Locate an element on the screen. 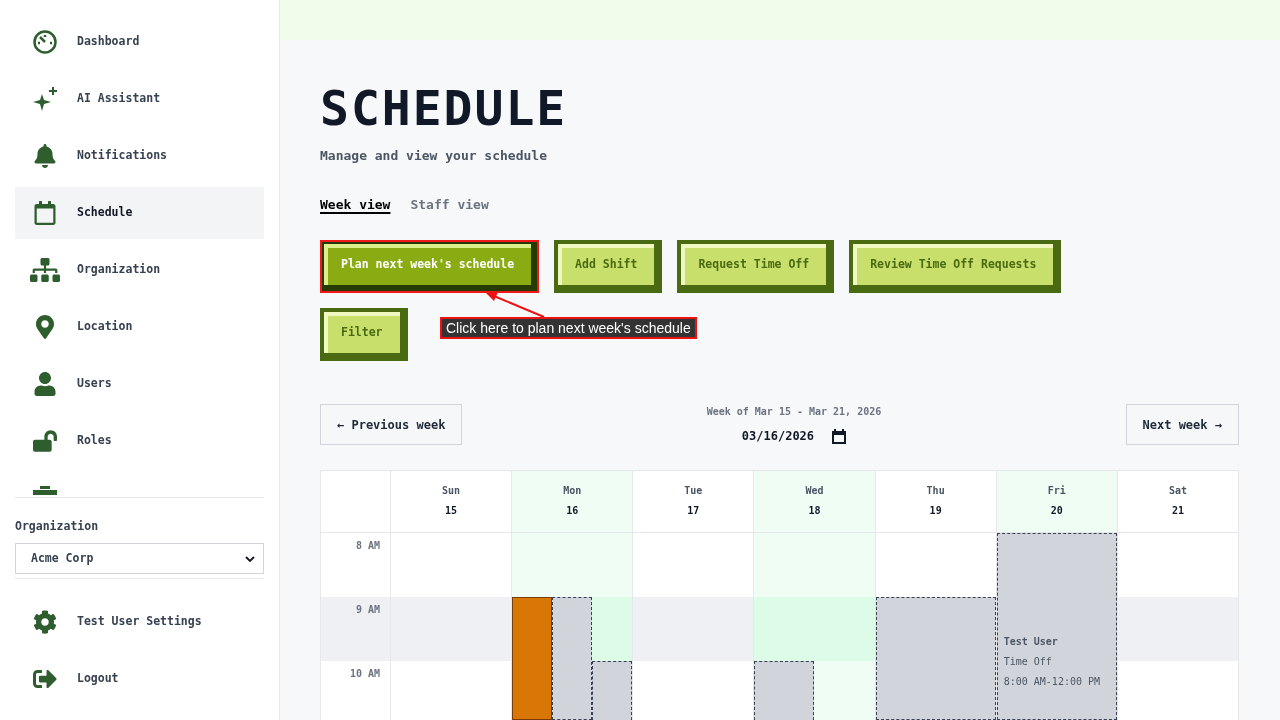 The image size is (1280, 720). tray-icon is located at coordinates (45, 490).